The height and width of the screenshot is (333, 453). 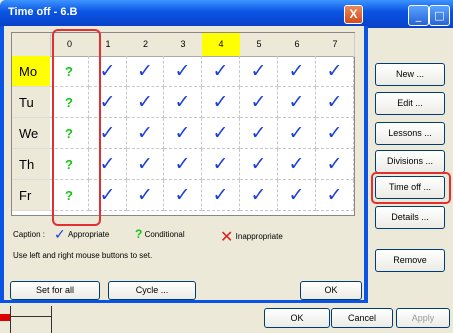 I want to click on column-header-2: 2, so click(x=146, y=45).